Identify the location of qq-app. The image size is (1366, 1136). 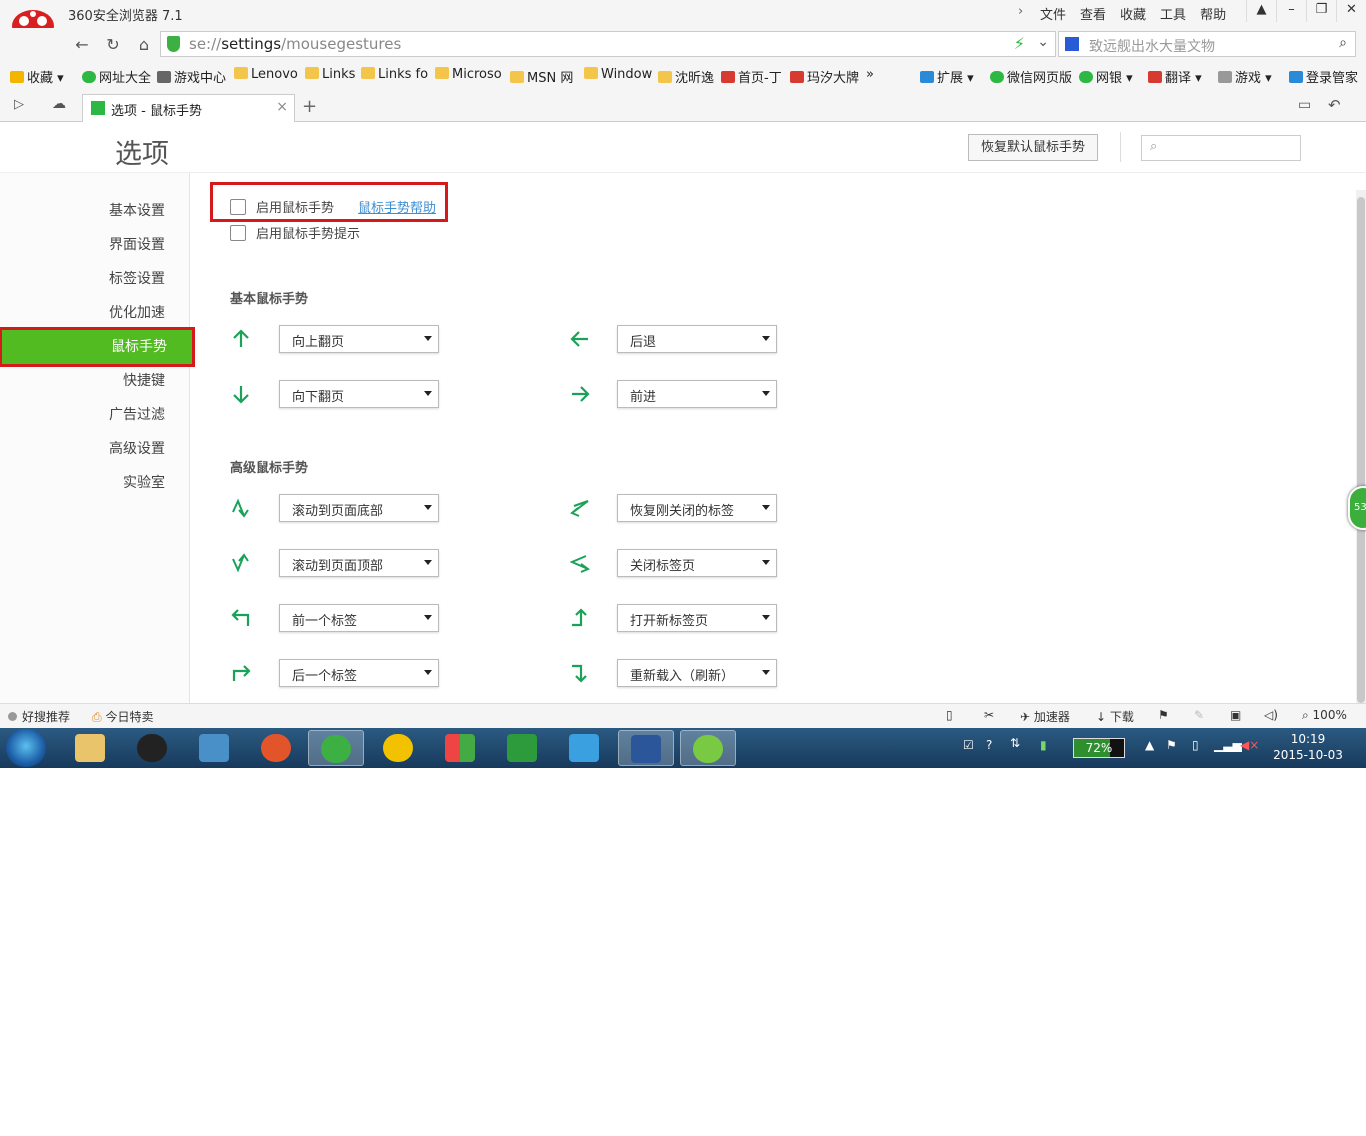
(152, 748).